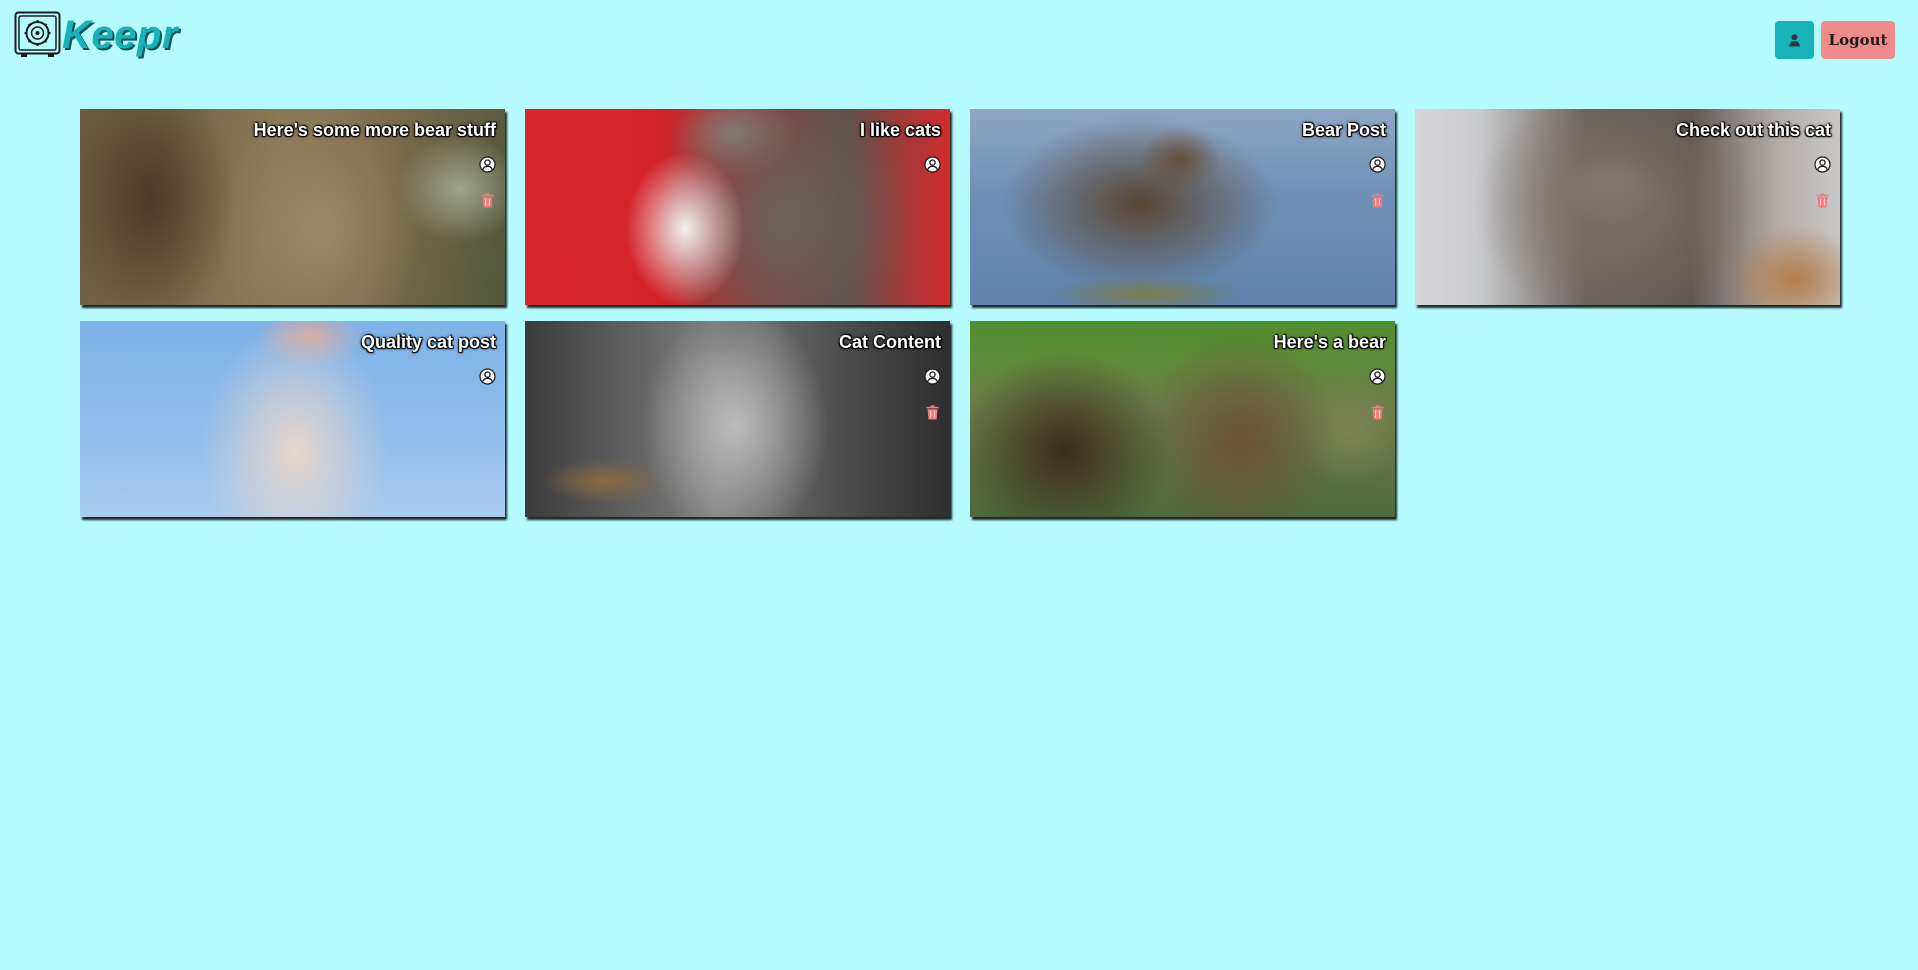 The height and width of the screenshot is (970, 1918). Describe the element at coordinates (120, 35) in the screenshot. I see `brand-name: Keepr` at that location.